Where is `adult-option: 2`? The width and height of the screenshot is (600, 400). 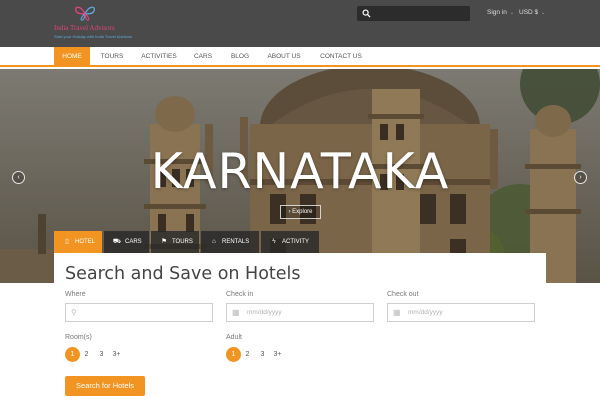
adult-option: 2 is located at coordinates (247, 354).